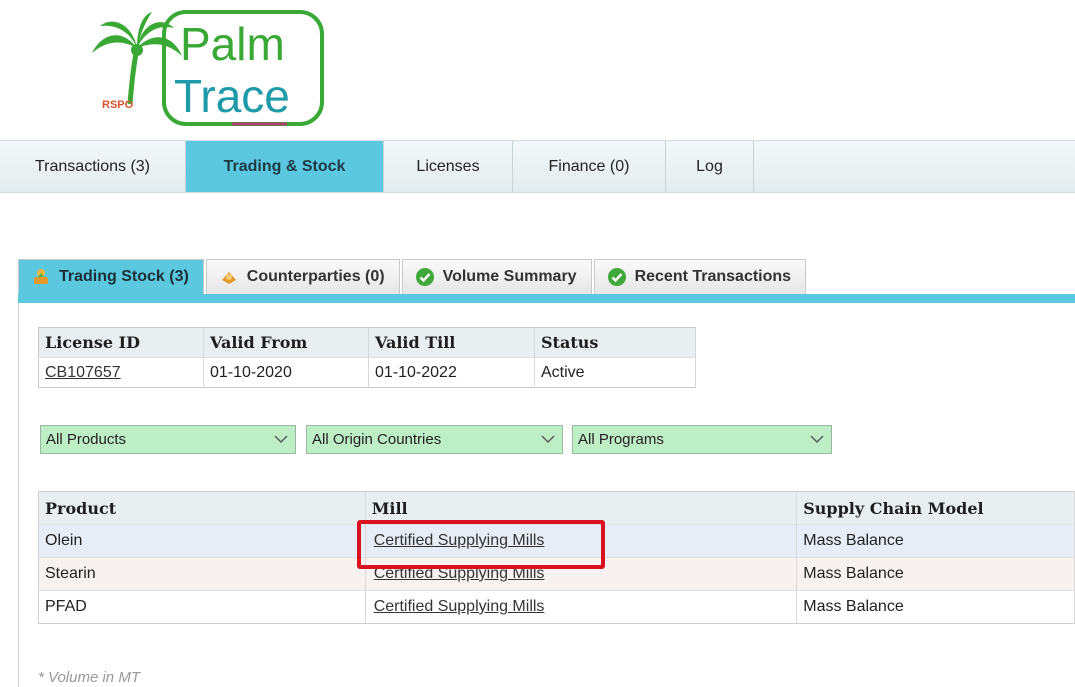 Image resolution: width=1075 pixels, height=687 pixels. What do you see at coordinates (285, 166) in the screenshot?
I see `nav-trading-stock: Trading & Stock` at bounding box center [285, 166].